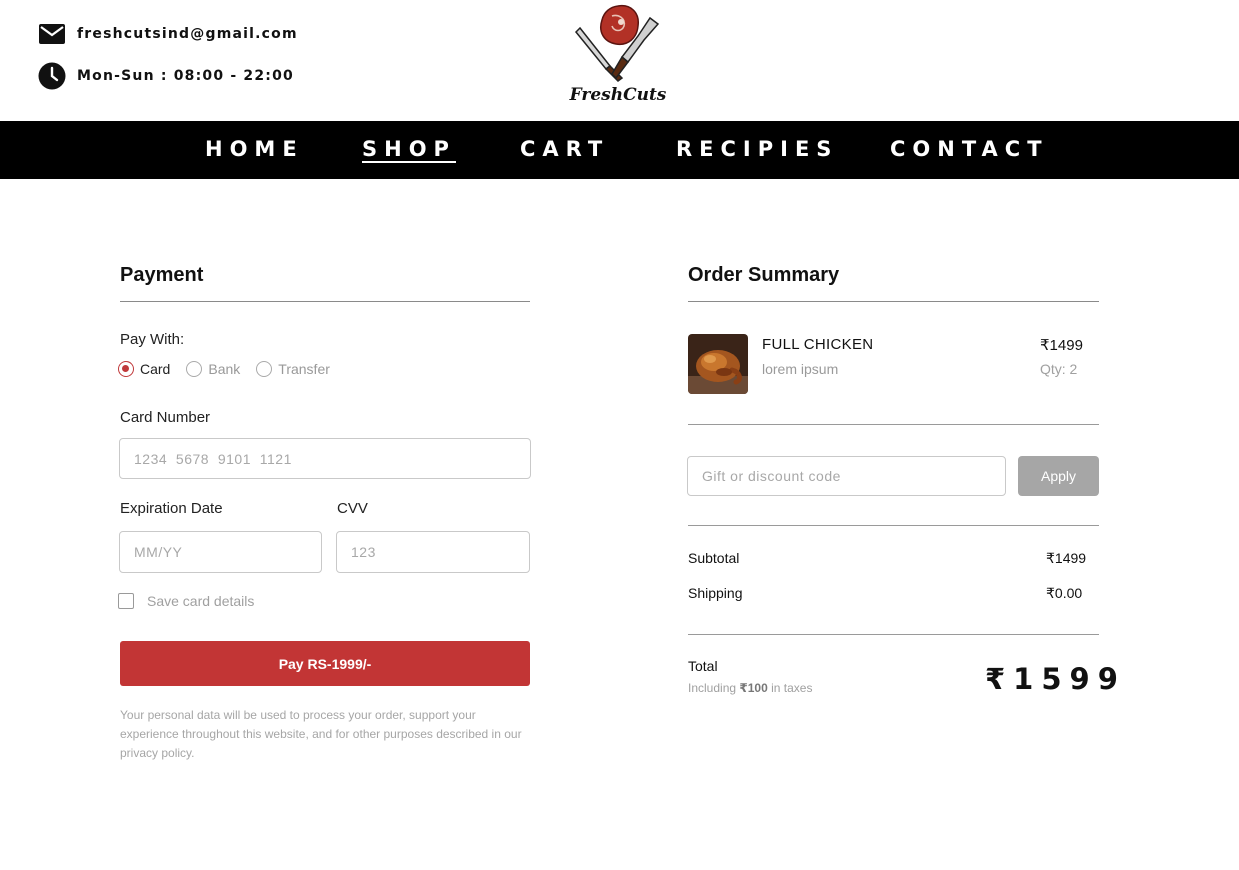 This screenshot has width=1239, height=870. What do you see at coordinates (220, 552) in the screenshot?
I see `expiration-input` at bounding box center [220, 552].